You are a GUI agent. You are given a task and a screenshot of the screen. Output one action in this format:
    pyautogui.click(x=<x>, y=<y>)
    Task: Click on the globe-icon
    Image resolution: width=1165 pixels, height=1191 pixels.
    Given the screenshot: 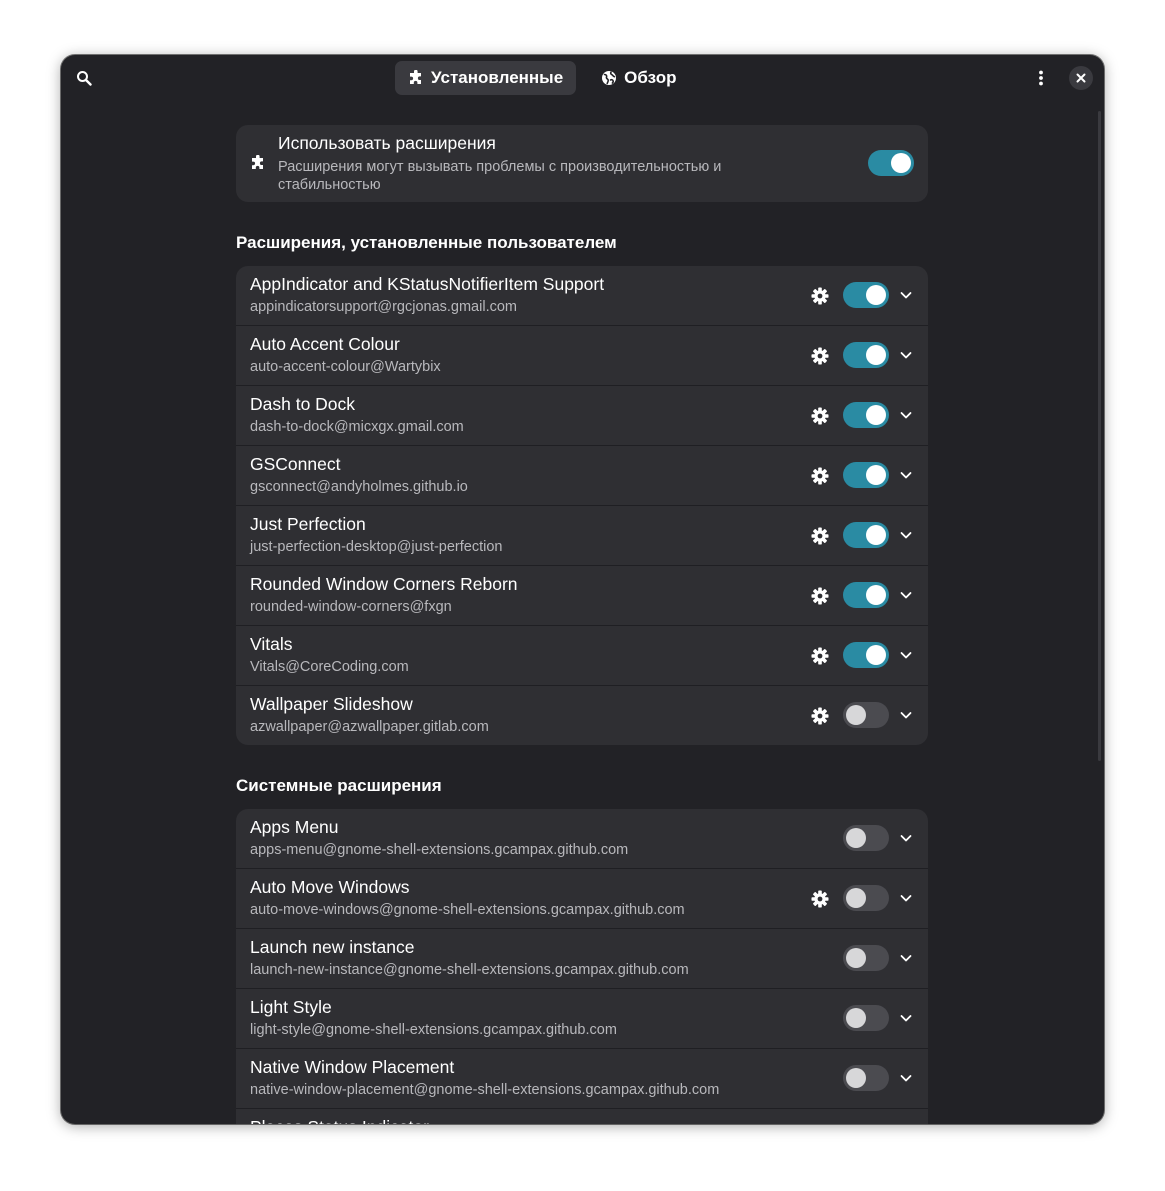 What is the action you would take?
    pyautogui.click(x=609, y=78)
    